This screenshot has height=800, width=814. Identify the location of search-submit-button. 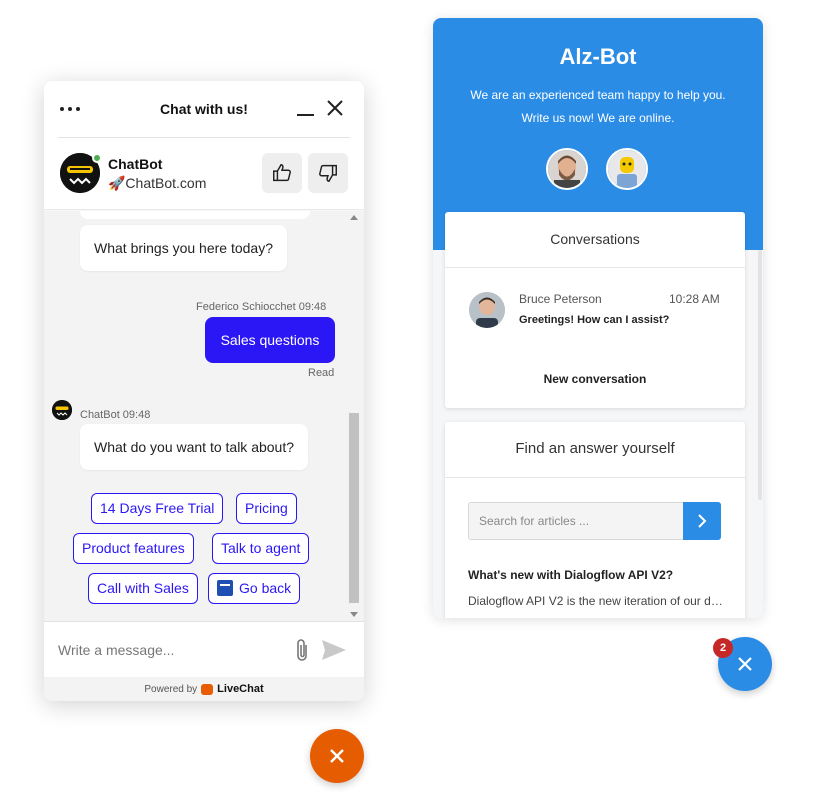
(702, 521).